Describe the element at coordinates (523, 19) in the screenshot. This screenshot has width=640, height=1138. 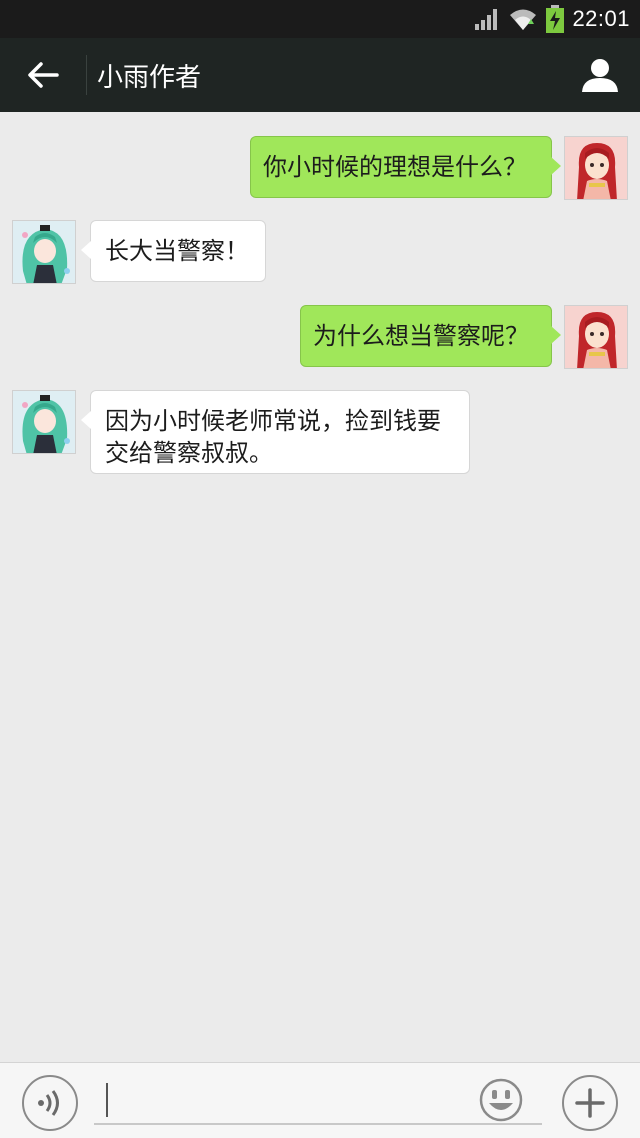
I see `wifi-icon` at that location.